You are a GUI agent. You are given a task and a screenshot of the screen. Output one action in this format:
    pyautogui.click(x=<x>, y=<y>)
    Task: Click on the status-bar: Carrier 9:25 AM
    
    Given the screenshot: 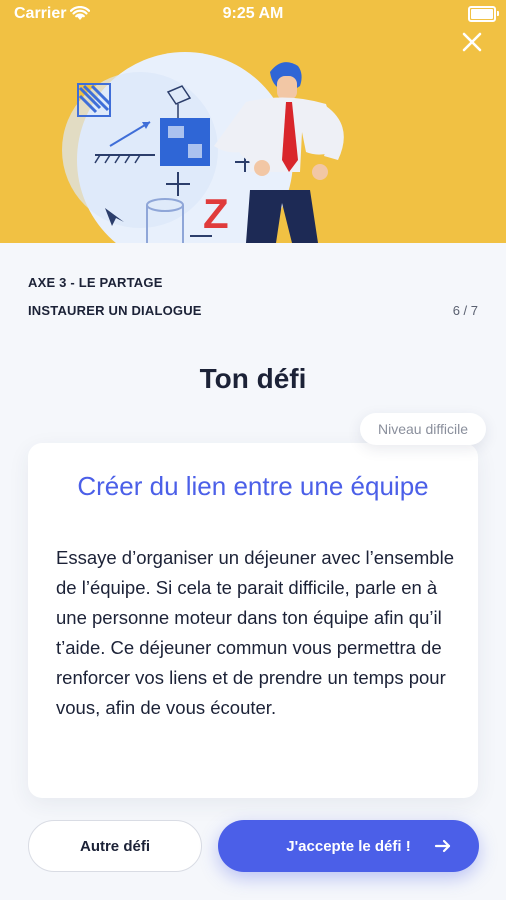 What is the action you would take?
    pyautogui.click(x=253, y=14)
    